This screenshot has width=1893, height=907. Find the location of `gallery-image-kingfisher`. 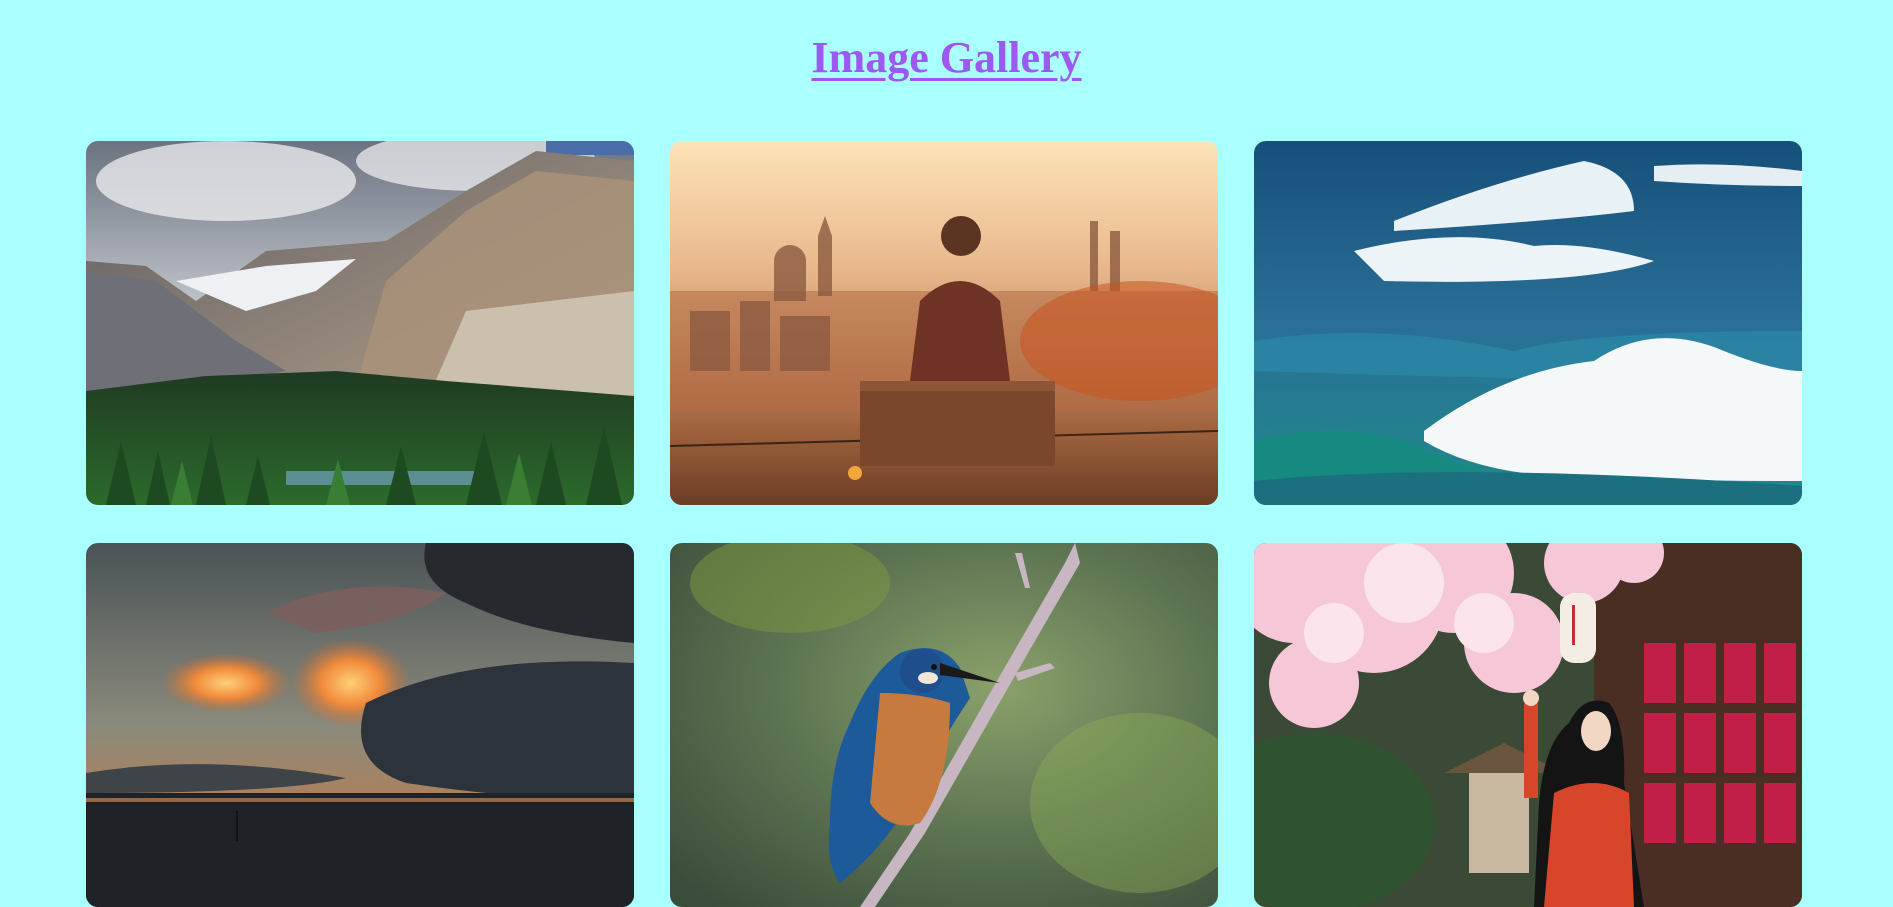

gallery-image-kingfisher is located at coordinates (944, 725).